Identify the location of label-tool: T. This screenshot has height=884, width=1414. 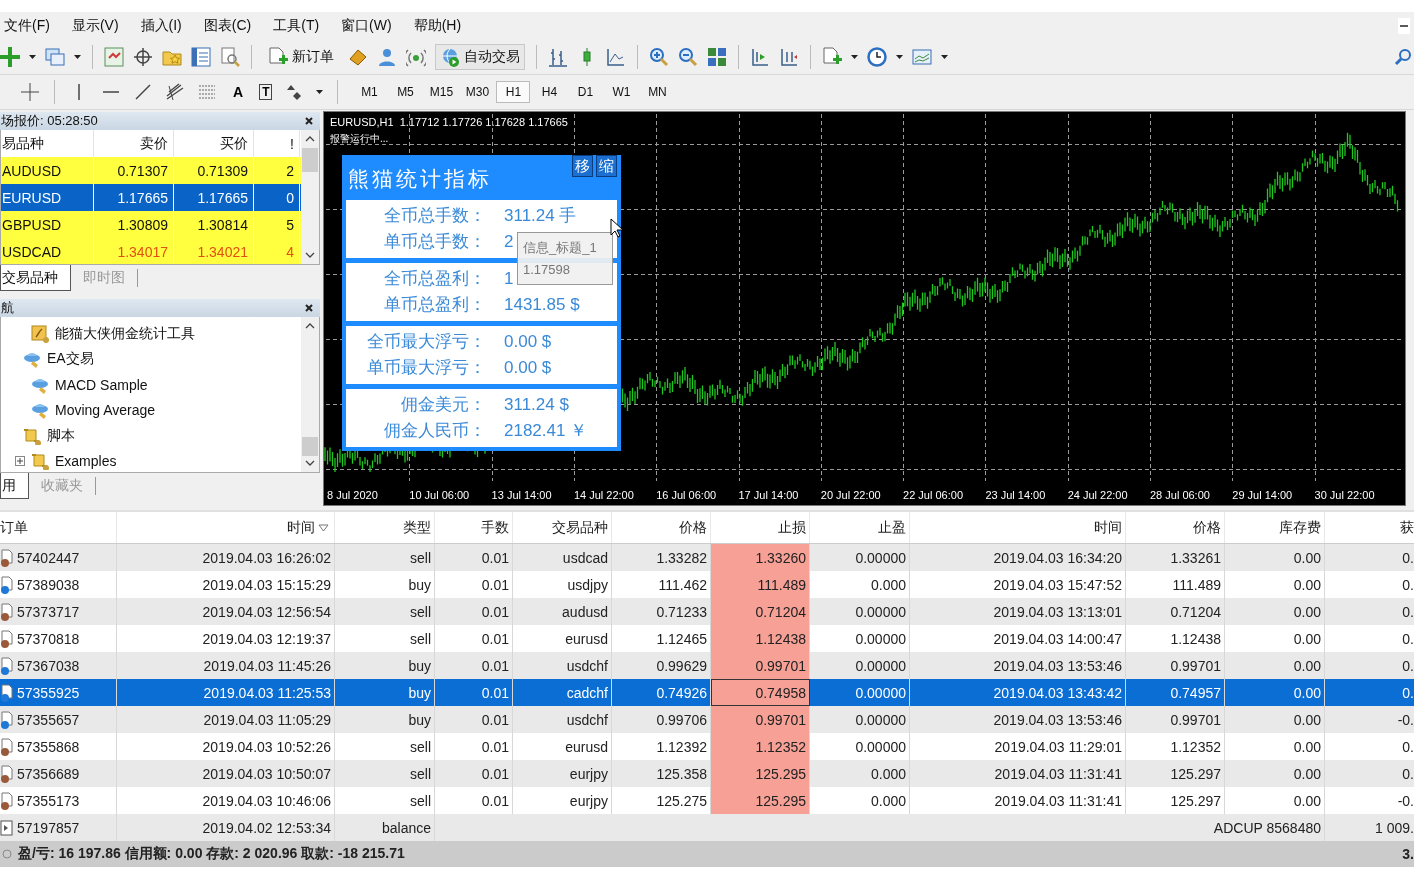
(266, 92).